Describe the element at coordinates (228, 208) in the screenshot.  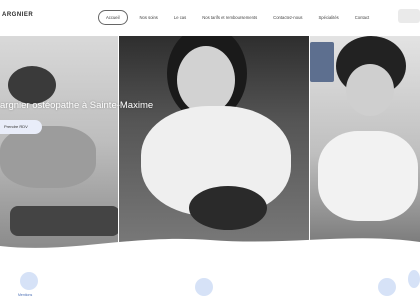
I see `patient-head-shape` at that location.